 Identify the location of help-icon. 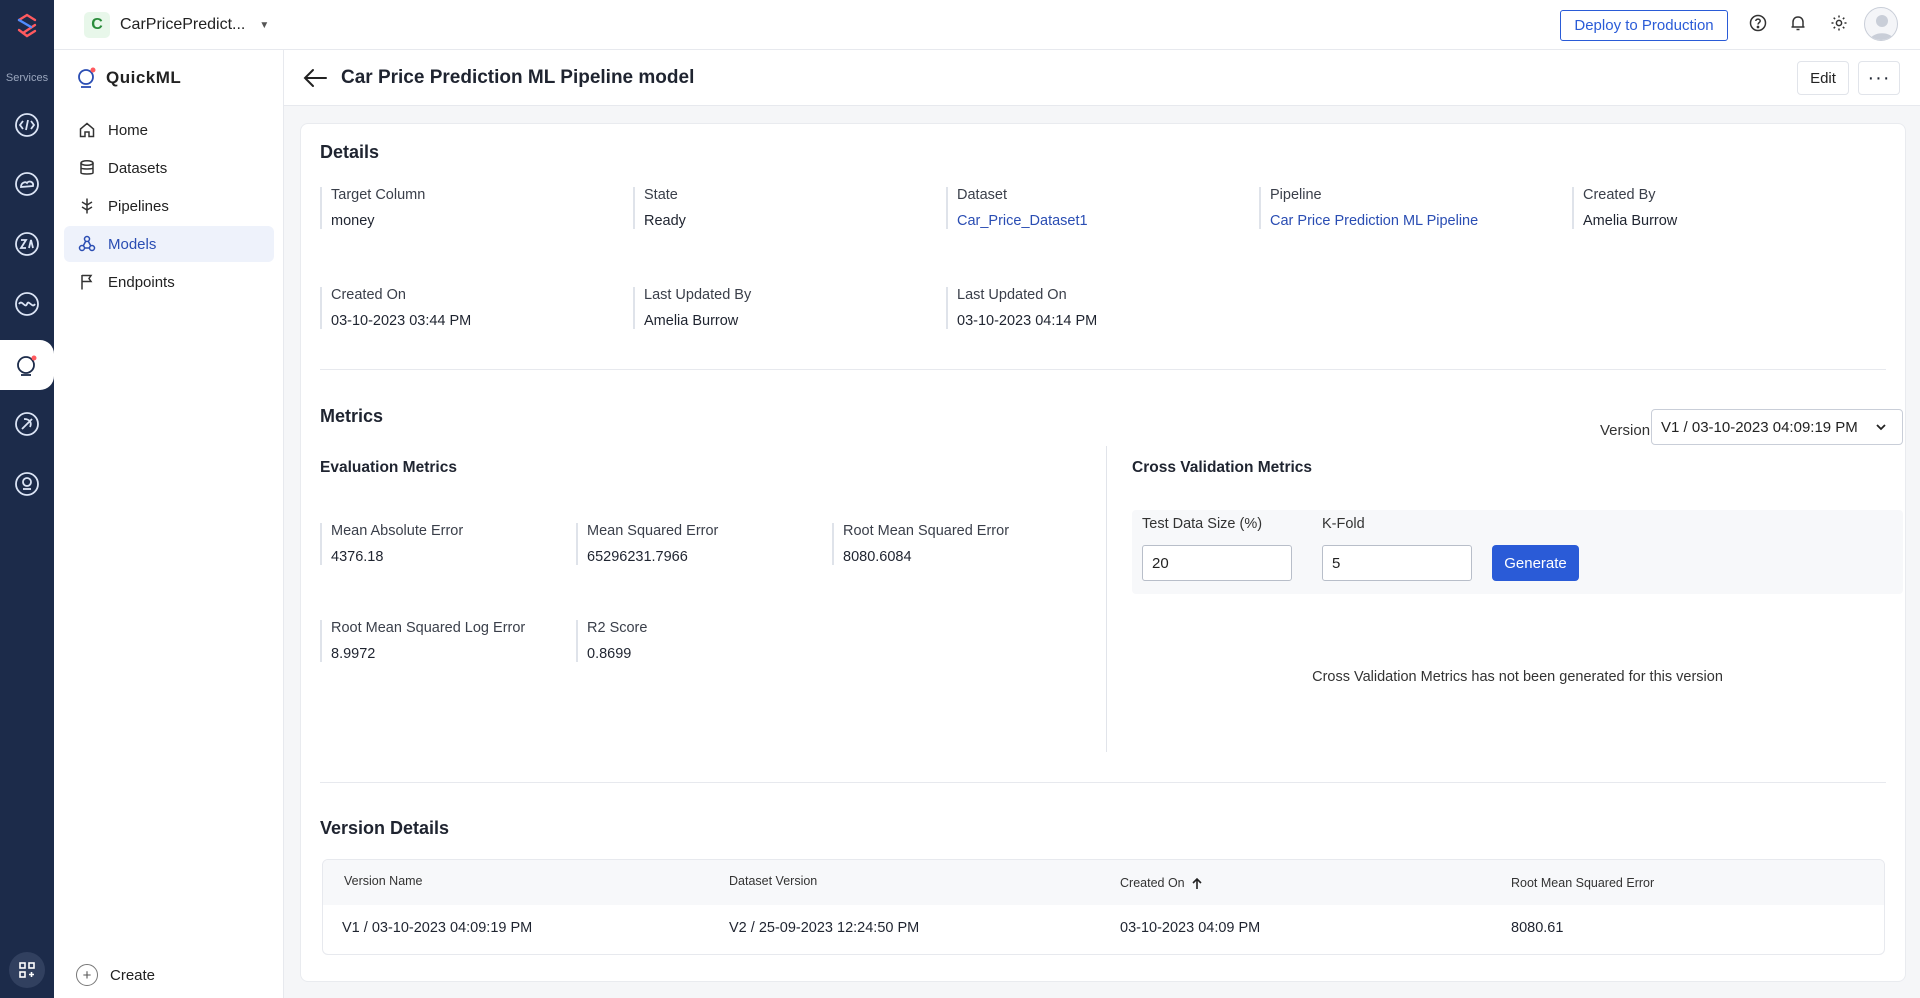
(1758, 23).